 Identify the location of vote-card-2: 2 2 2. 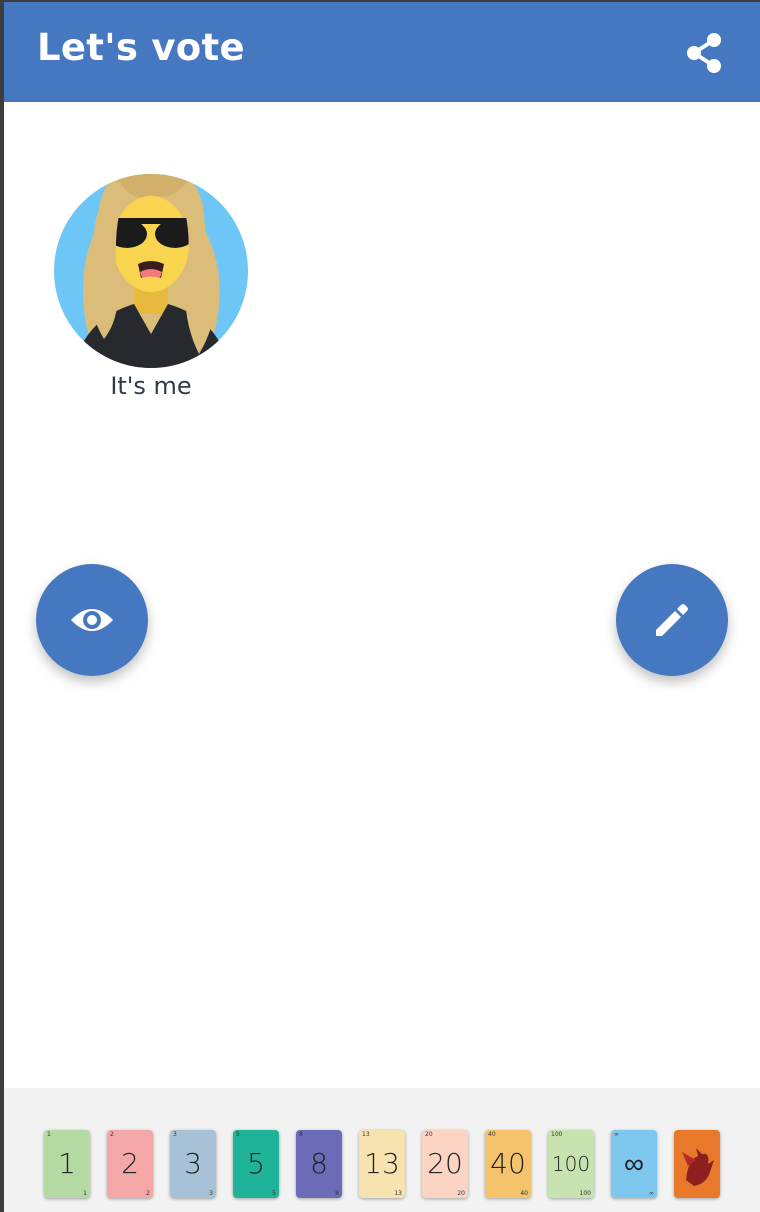
(130, 1164).